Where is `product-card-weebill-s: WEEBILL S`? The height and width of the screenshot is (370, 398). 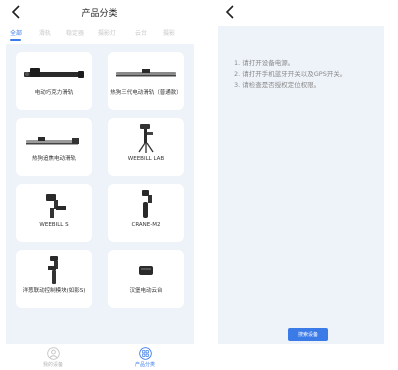
product-card-weebill-s: WEEBILL S is located at coordinates (54, 213).